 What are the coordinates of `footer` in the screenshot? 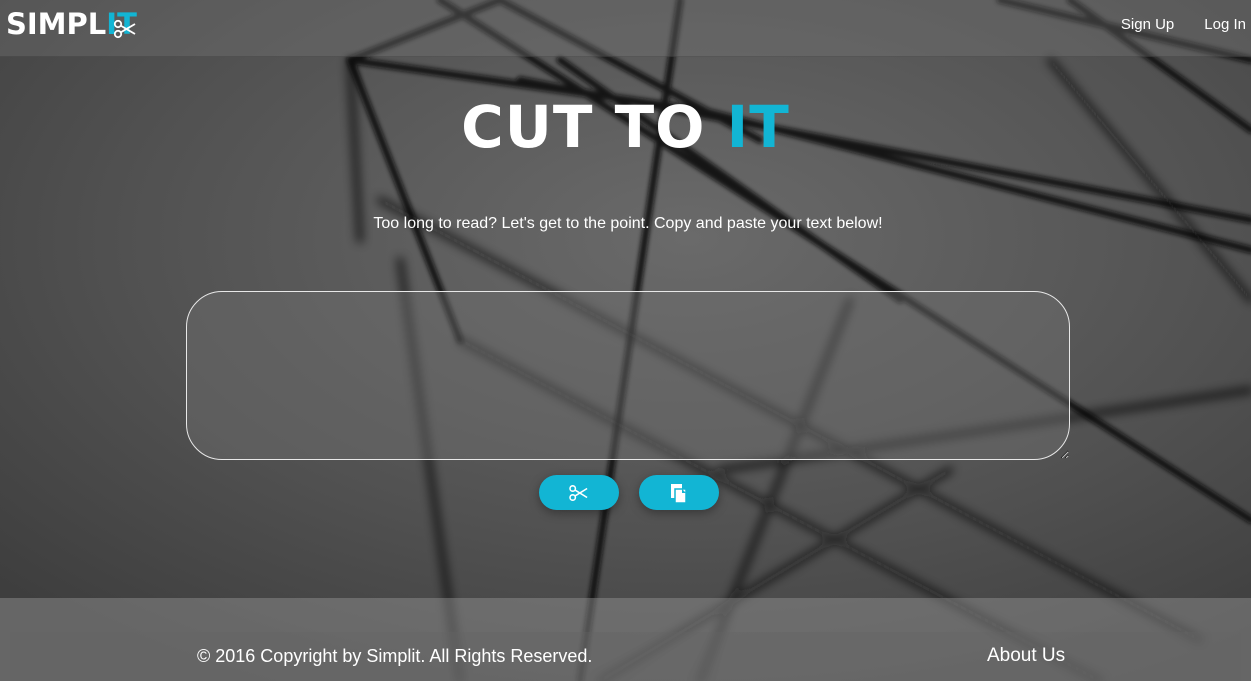 It's located at (625, 639).